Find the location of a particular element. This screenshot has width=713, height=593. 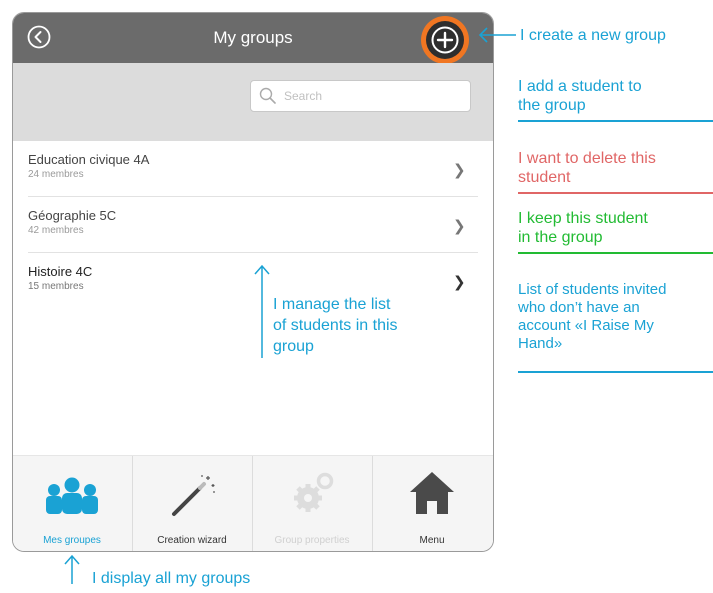

search-bar: Search is located at coordinates (253, 102).